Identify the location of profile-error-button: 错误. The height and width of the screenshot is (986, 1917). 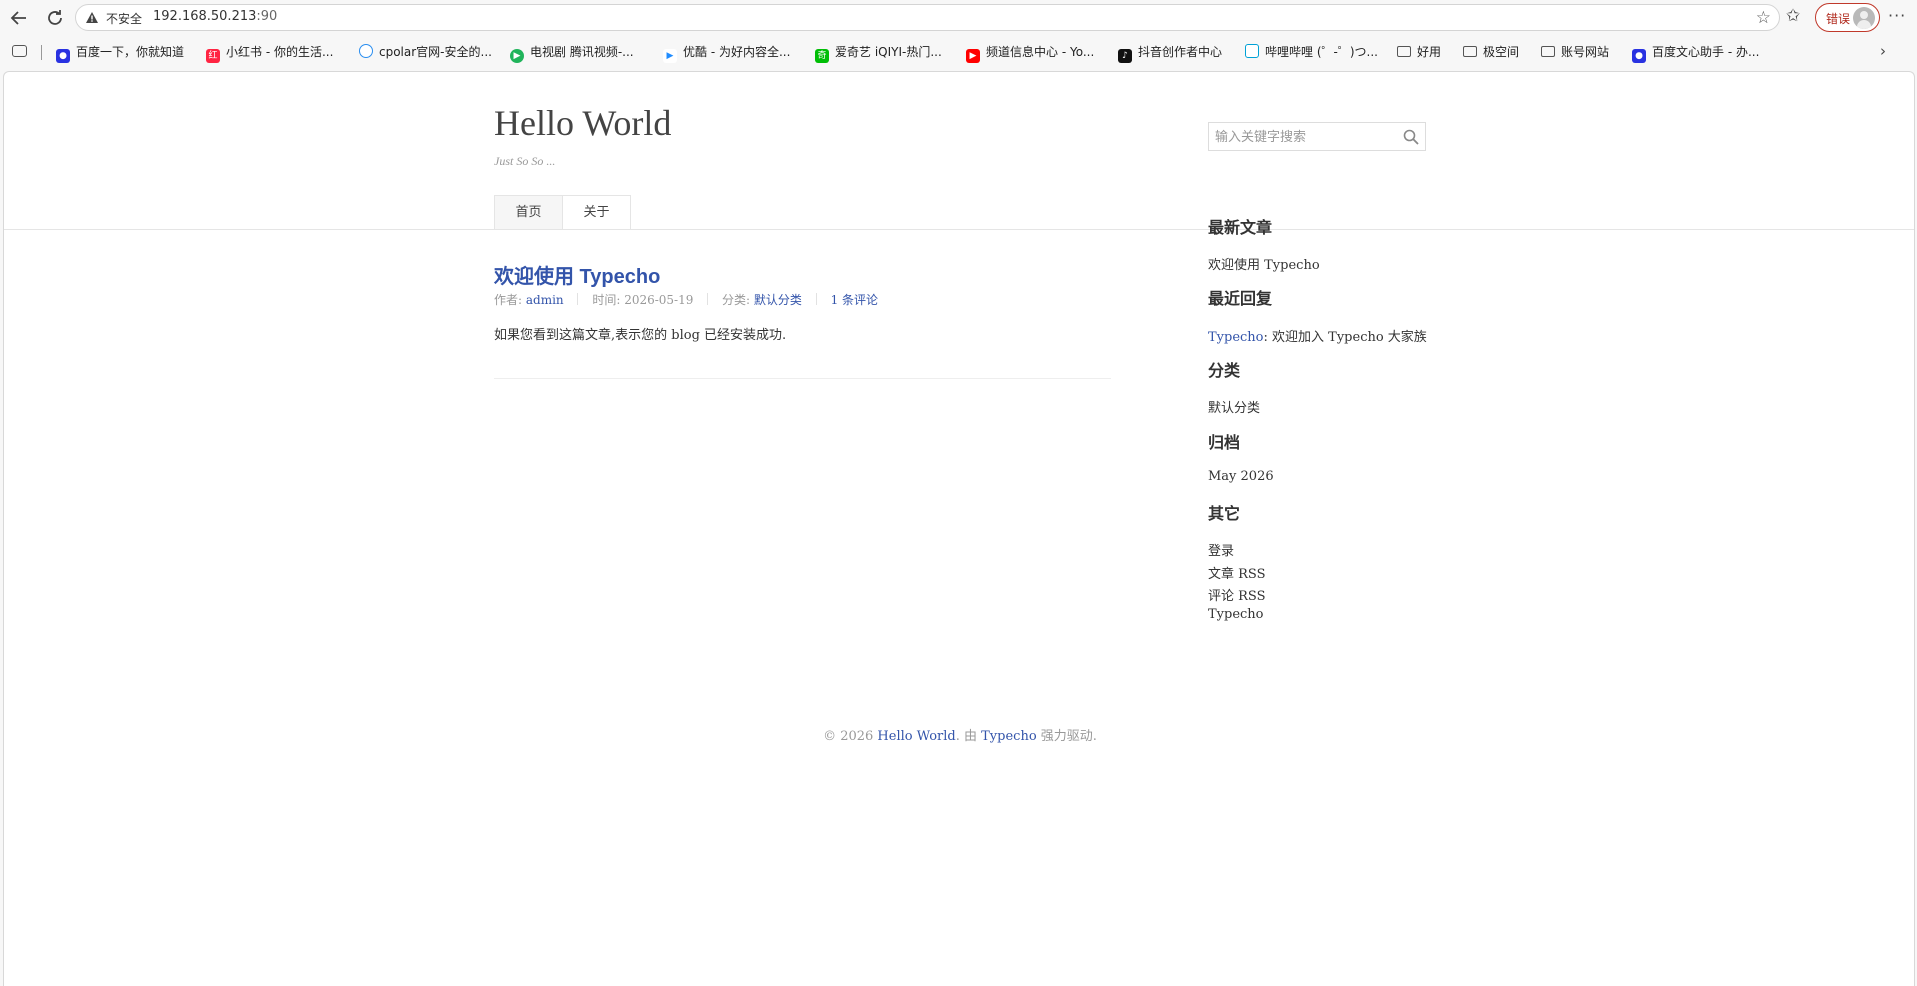
(1847, 17).